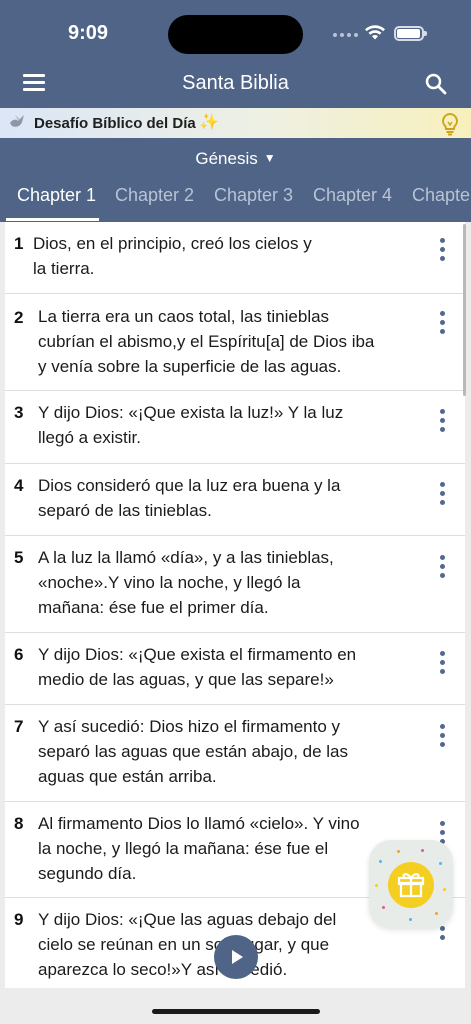  I want to click on wifi-icon, so click(375, 32).